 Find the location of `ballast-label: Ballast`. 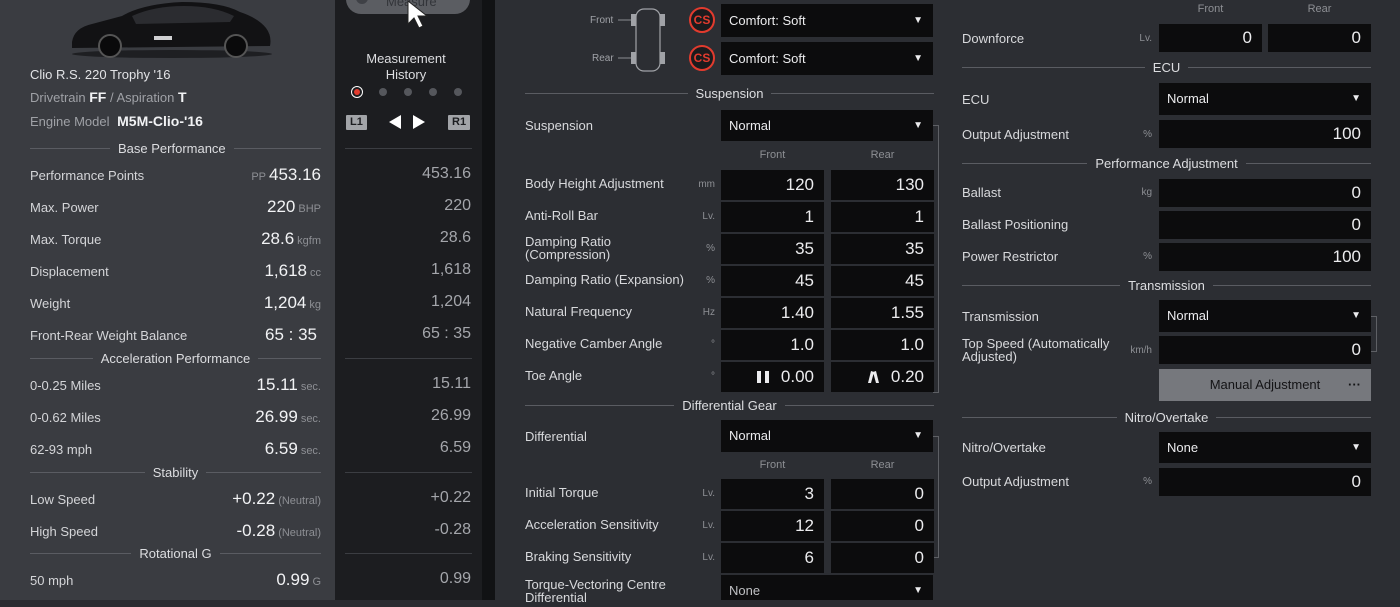

ballast-label: Ballast is located at coordinates (982, 192).